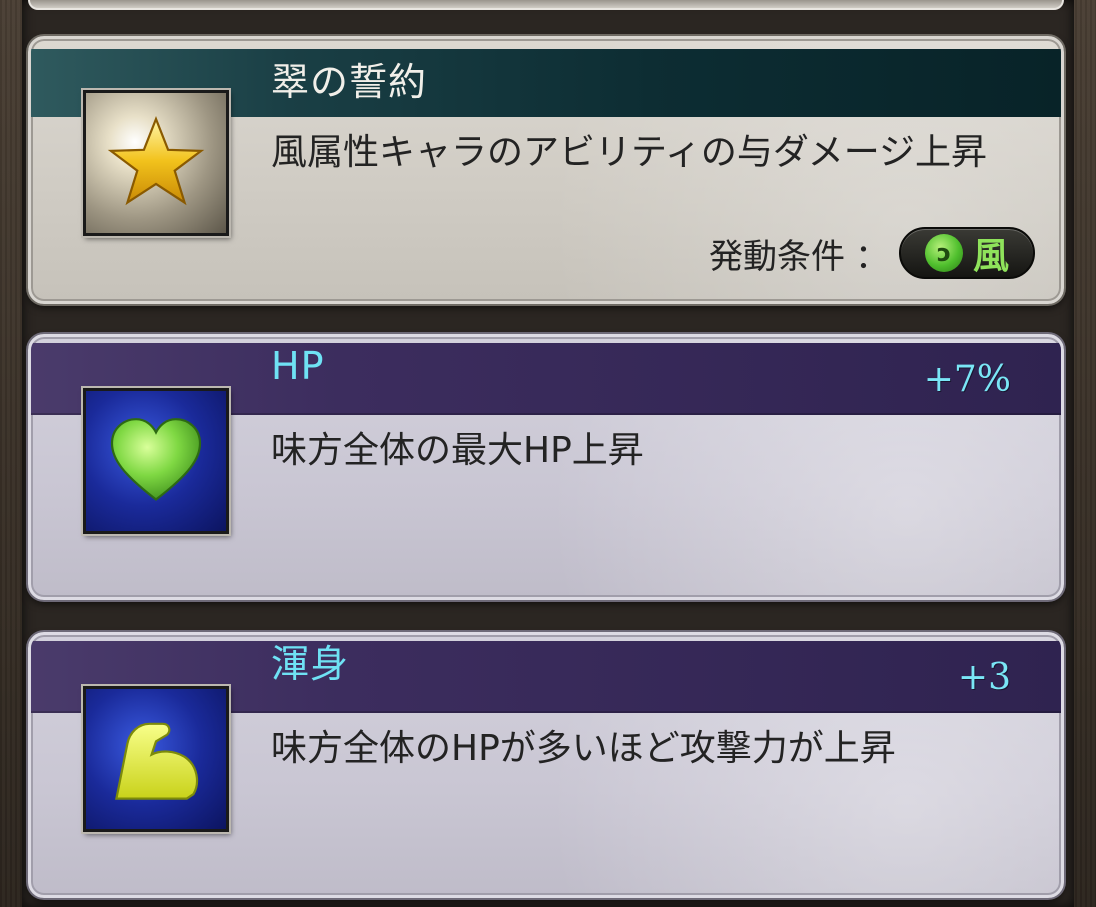 The width and height of the screenshot is (1096, 907). I want to click on condition-colon: ：, so click(872, 256).